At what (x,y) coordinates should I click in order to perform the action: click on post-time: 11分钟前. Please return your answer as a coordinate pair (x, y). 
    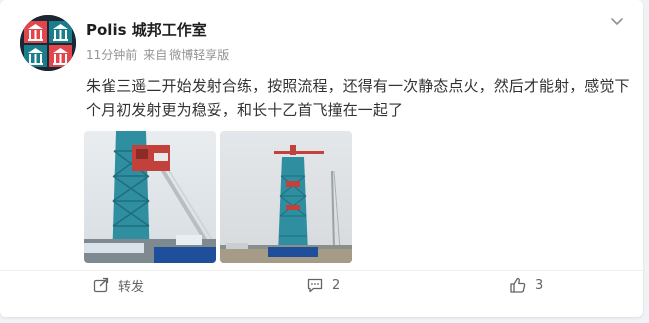
    Looking at the image, I should click on (111, 55).